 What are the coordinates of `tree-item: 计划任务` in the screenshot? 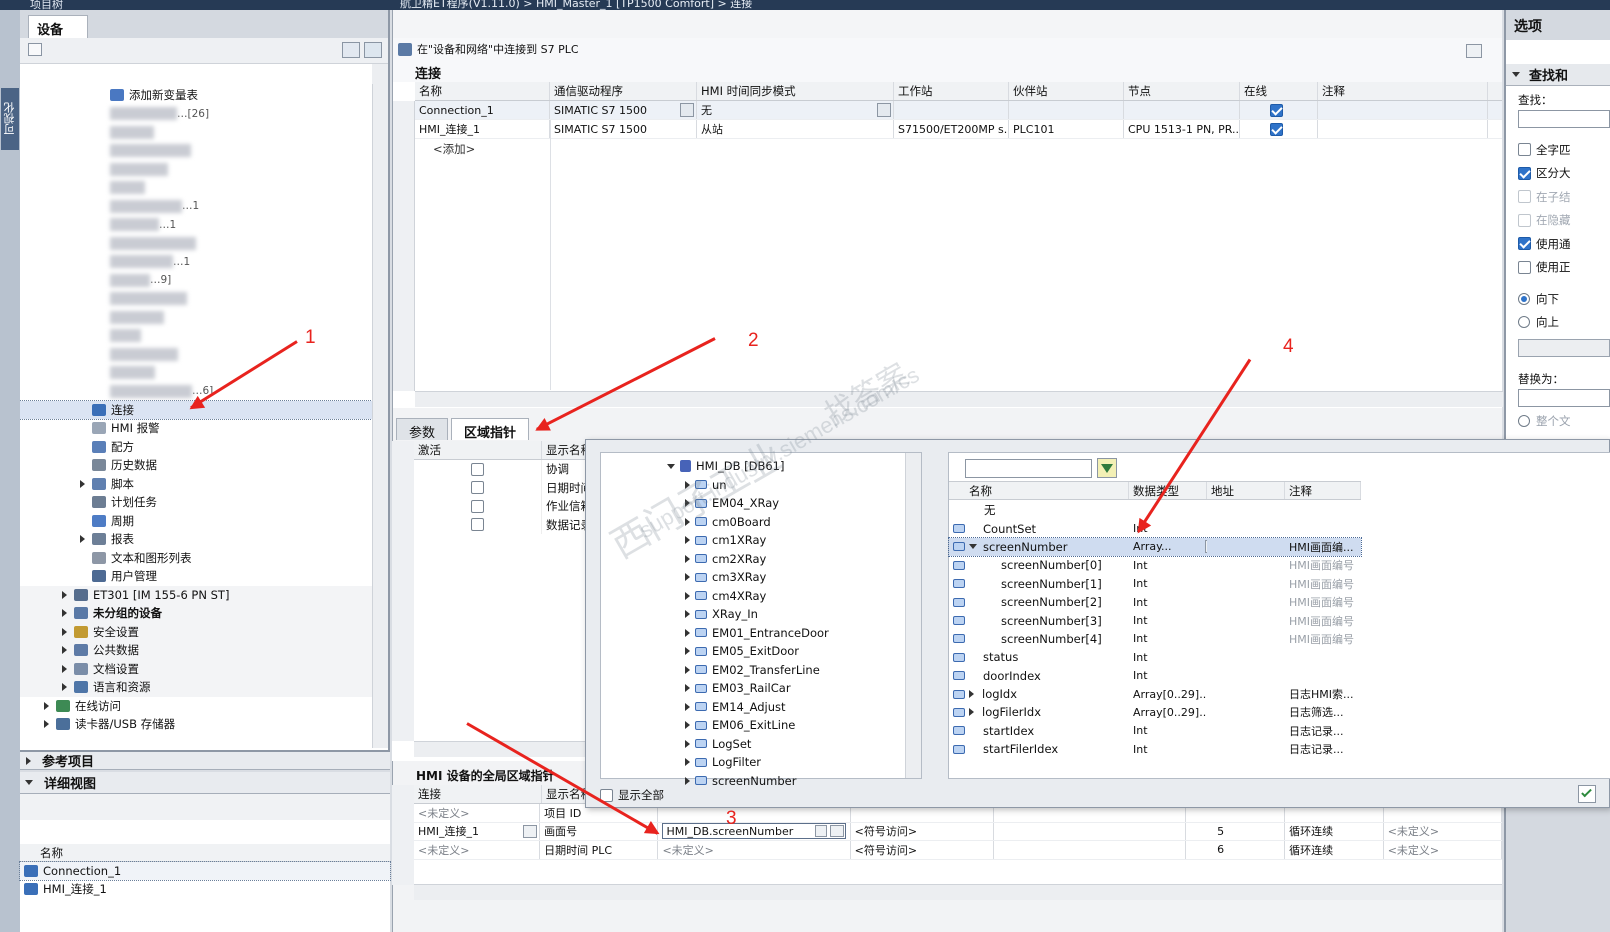 It's located at (196, 502).